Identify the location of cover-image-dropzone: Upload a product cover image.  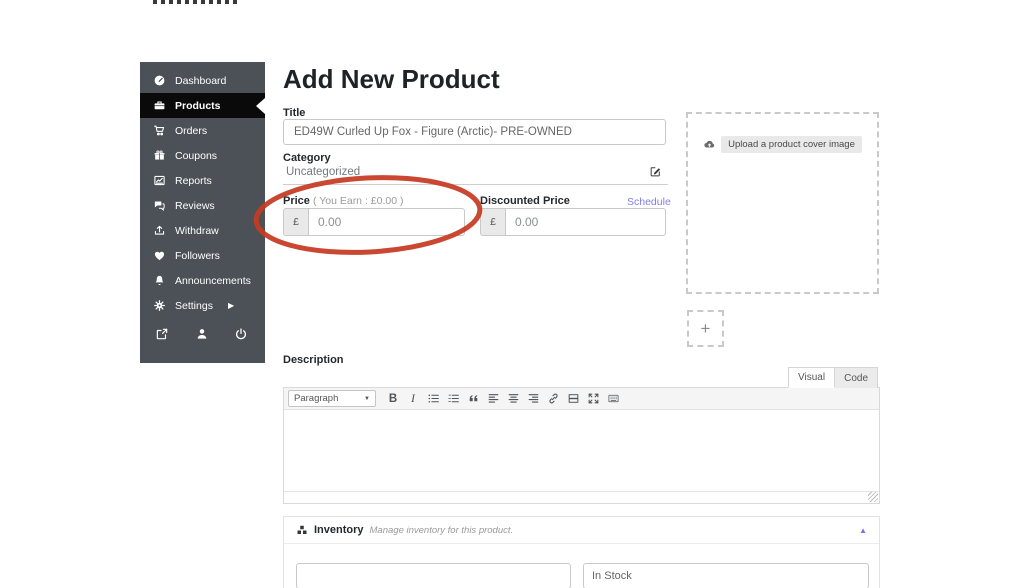
(782, 203).